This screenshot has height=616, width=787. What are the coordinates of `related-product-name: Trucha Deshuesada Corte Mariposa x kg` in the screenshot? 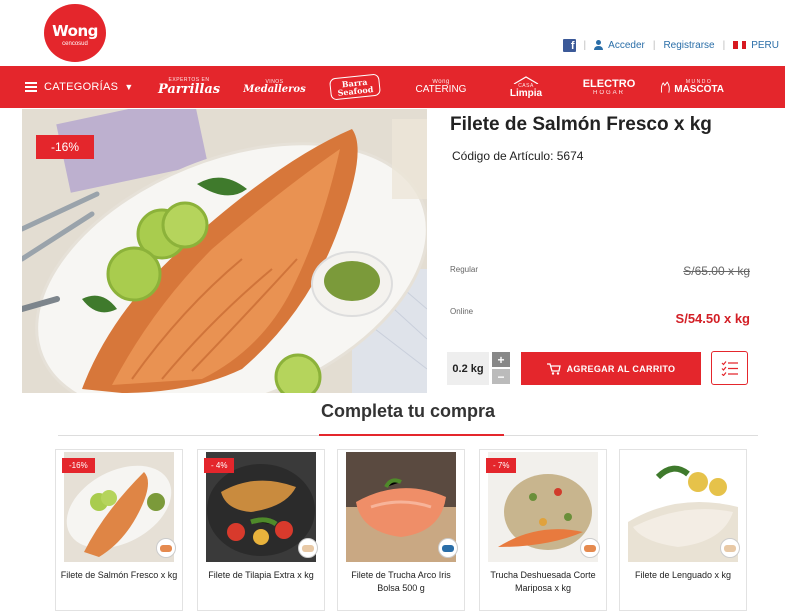 It's located at (543, 582).